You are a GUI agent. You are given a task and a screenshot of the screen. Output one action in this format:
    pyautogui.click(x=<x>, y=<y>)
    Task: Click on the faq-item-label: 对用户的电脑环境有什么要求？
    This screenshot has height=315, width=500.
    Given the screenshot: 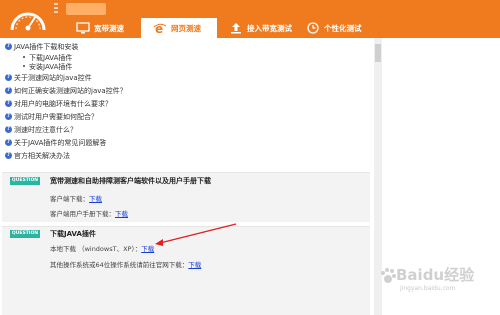 What is the action you would take?
    pyautogui.click(x=63, y=103)
    